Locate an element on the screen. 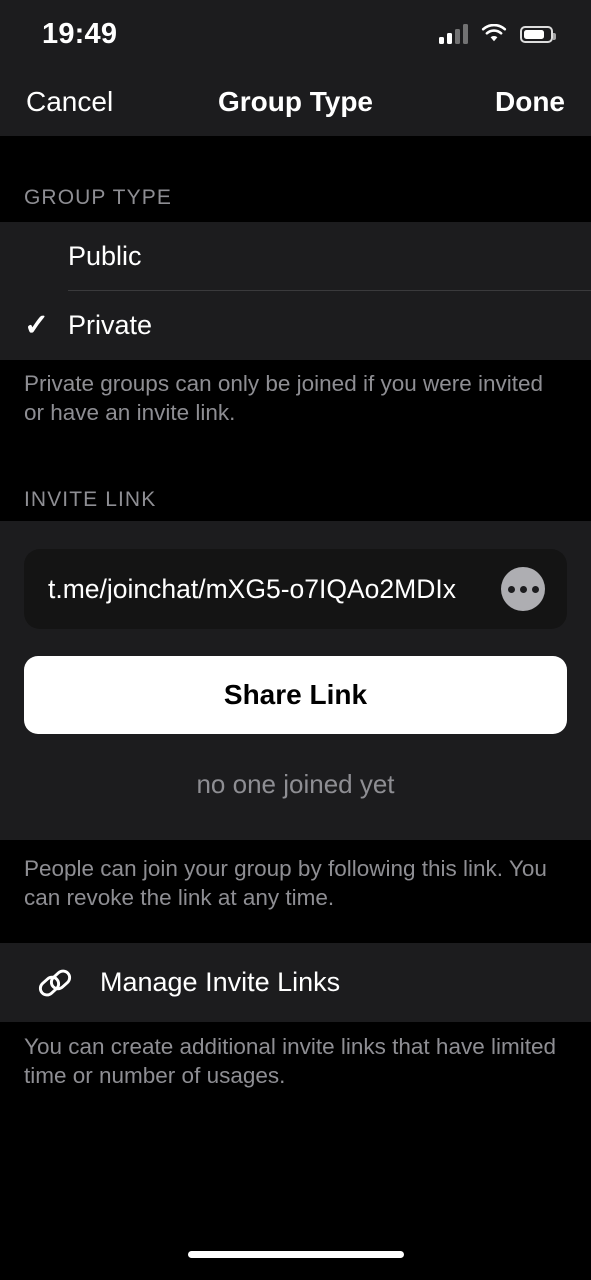 This screenshot has width=591, height=1280. wifi-icon is located at coordinates (494, 33).